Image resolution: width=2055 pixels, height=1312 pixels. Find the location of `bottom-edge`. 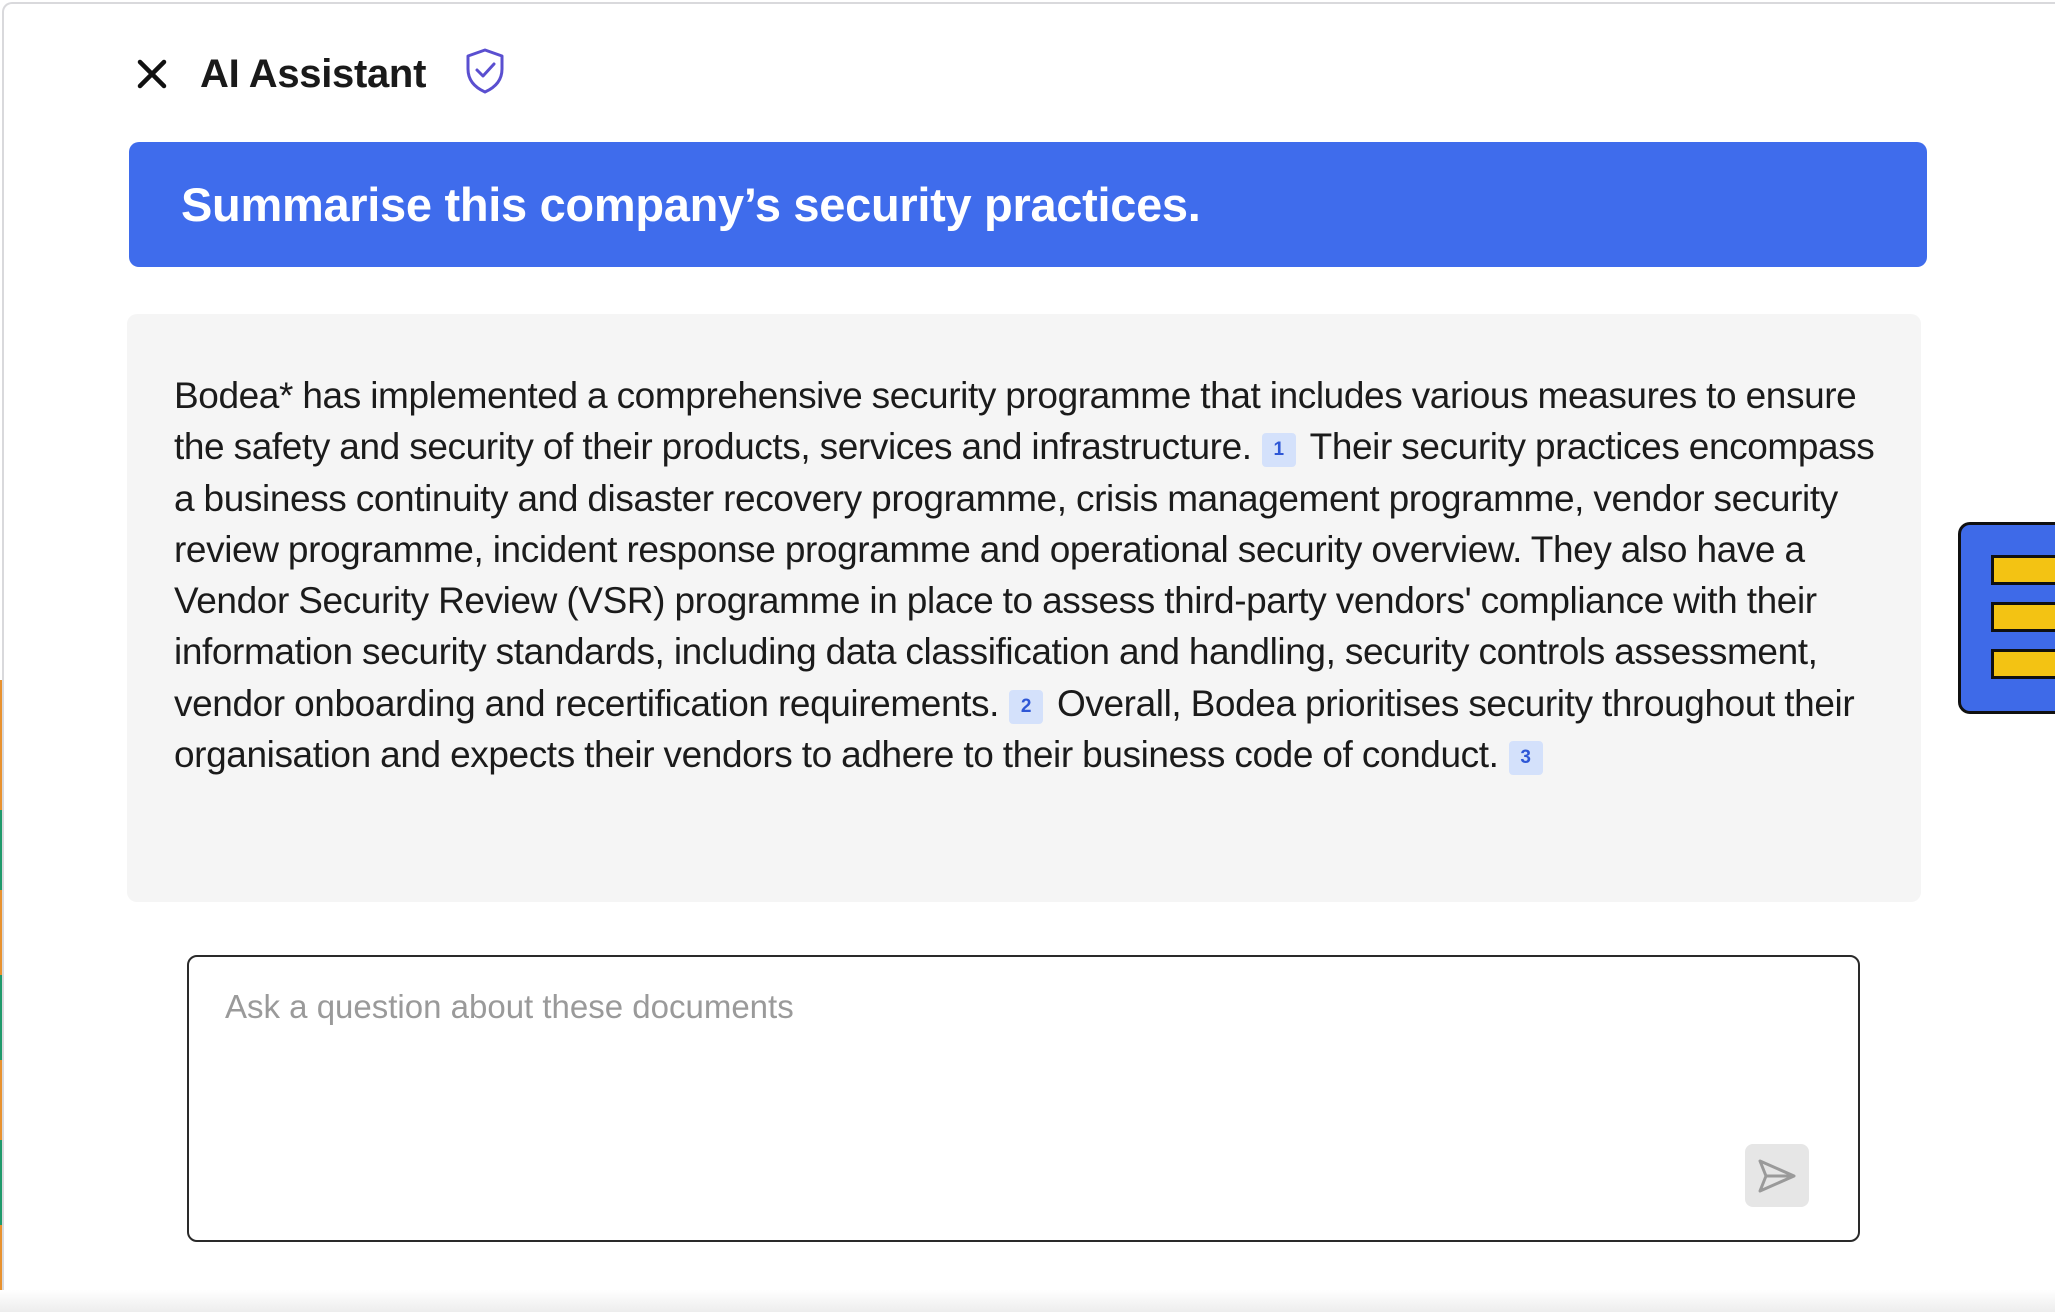

bottom-edge is located at coordinates (1027, 1301).